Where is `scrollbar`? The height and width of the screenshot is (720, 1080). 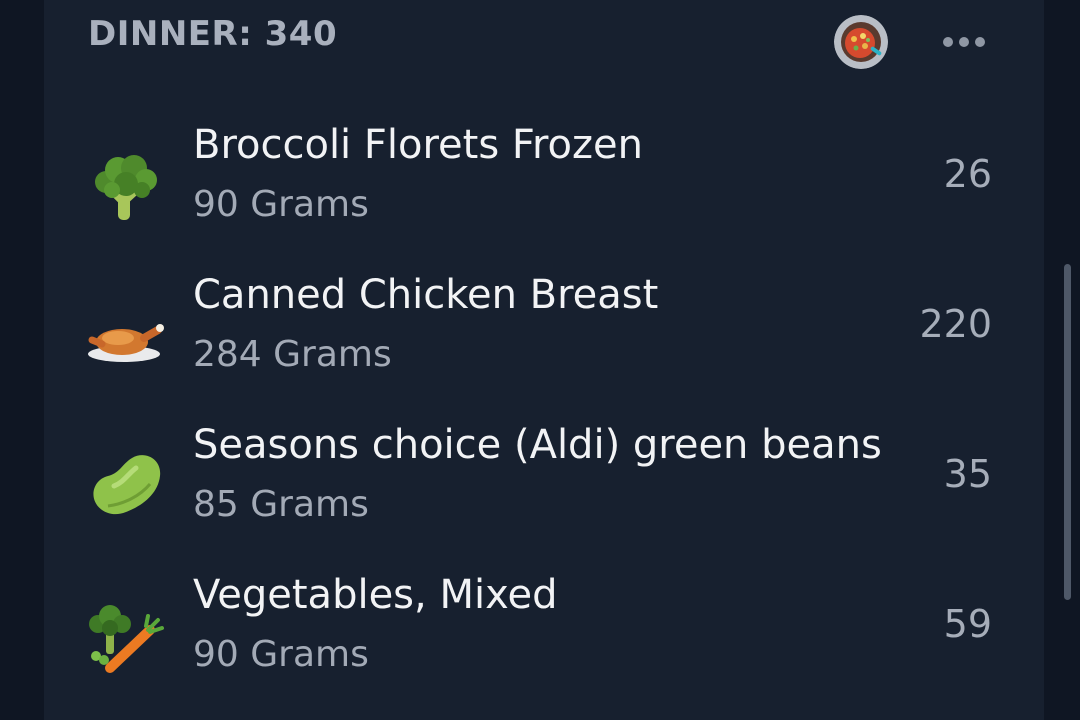 scrollbar is located at coordinates (1067, 432).